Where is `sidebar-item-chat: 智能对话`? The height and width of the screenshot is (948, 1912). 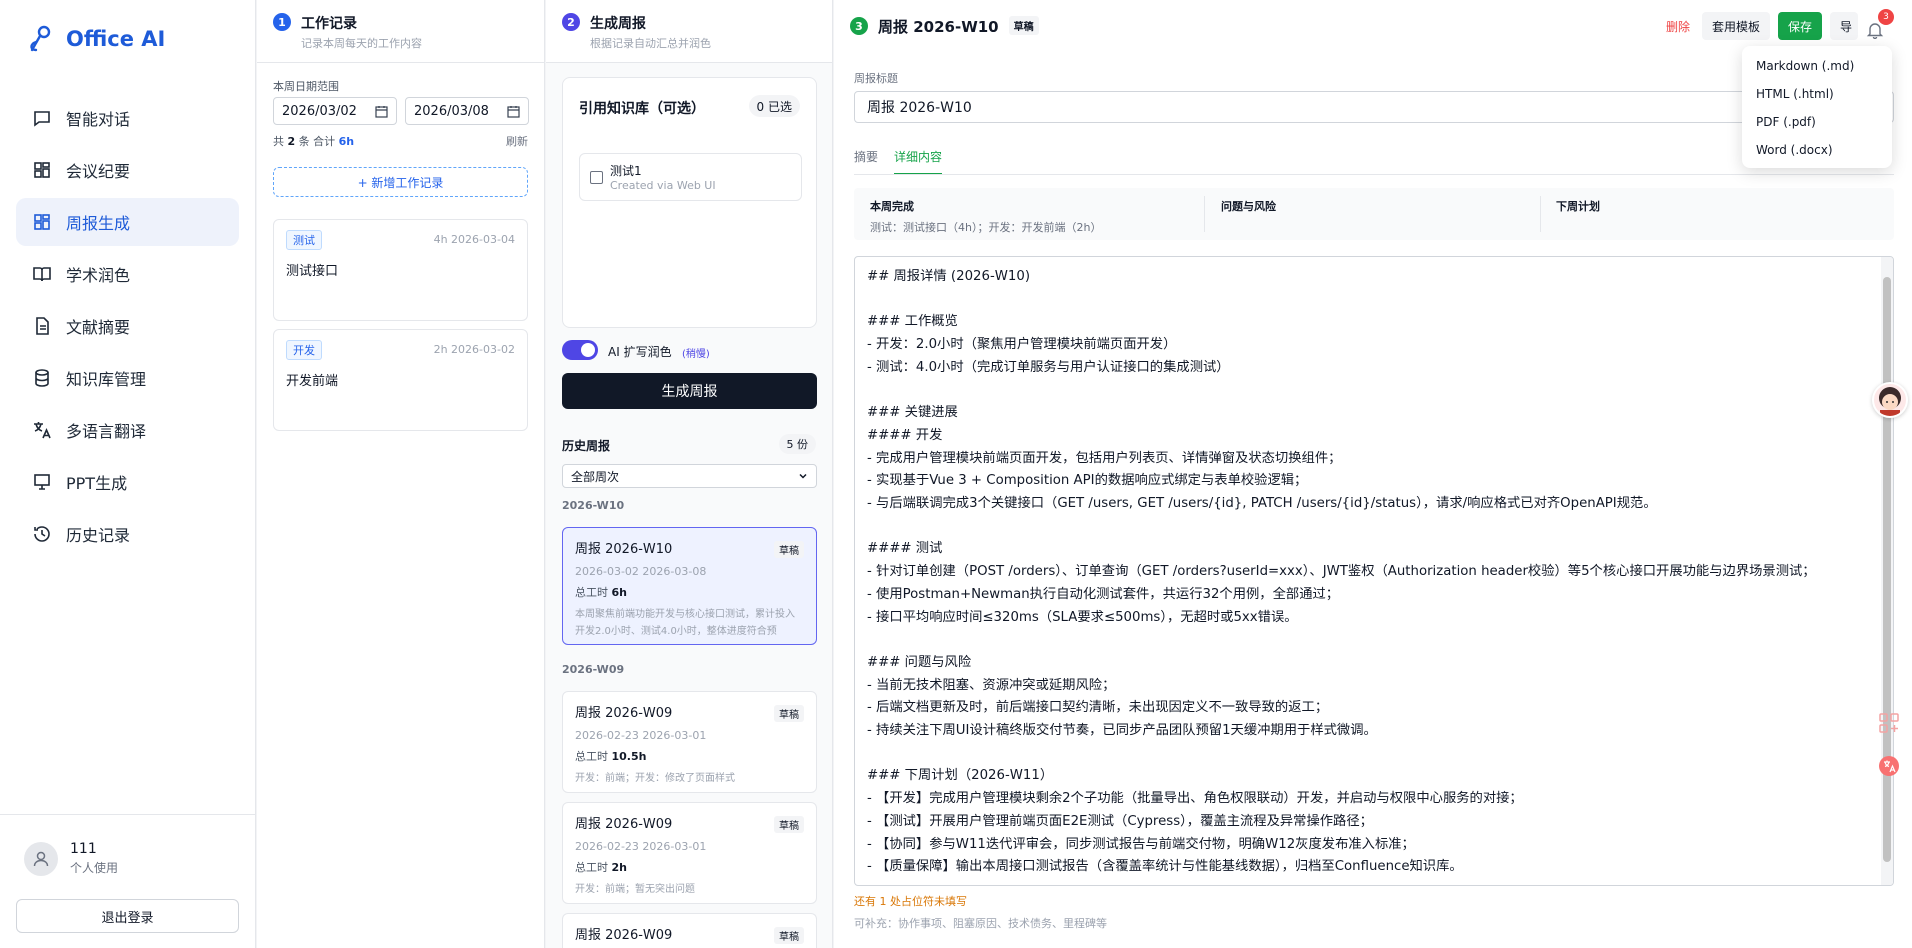
sidebar-item-chat: 智能对话 is located at coordinates (127, 118).